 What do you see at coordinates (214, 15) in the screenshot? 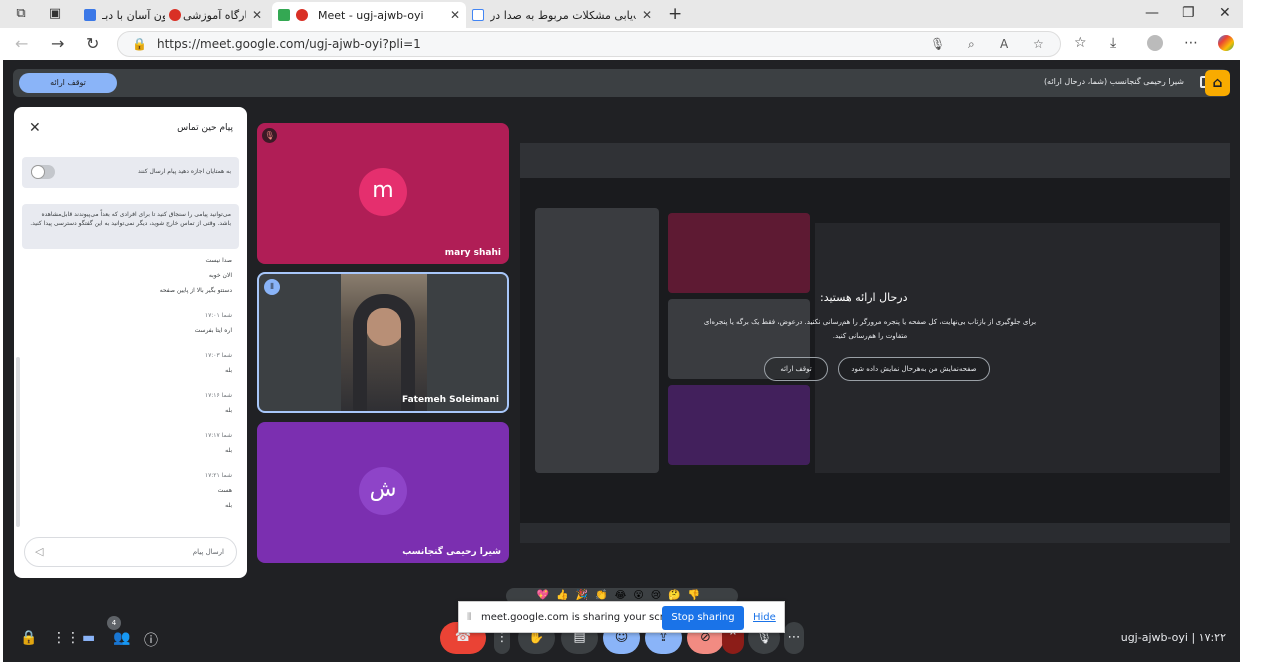
I see `tab-label: کارگاه آموزشی` at bounding box center [214, 15].